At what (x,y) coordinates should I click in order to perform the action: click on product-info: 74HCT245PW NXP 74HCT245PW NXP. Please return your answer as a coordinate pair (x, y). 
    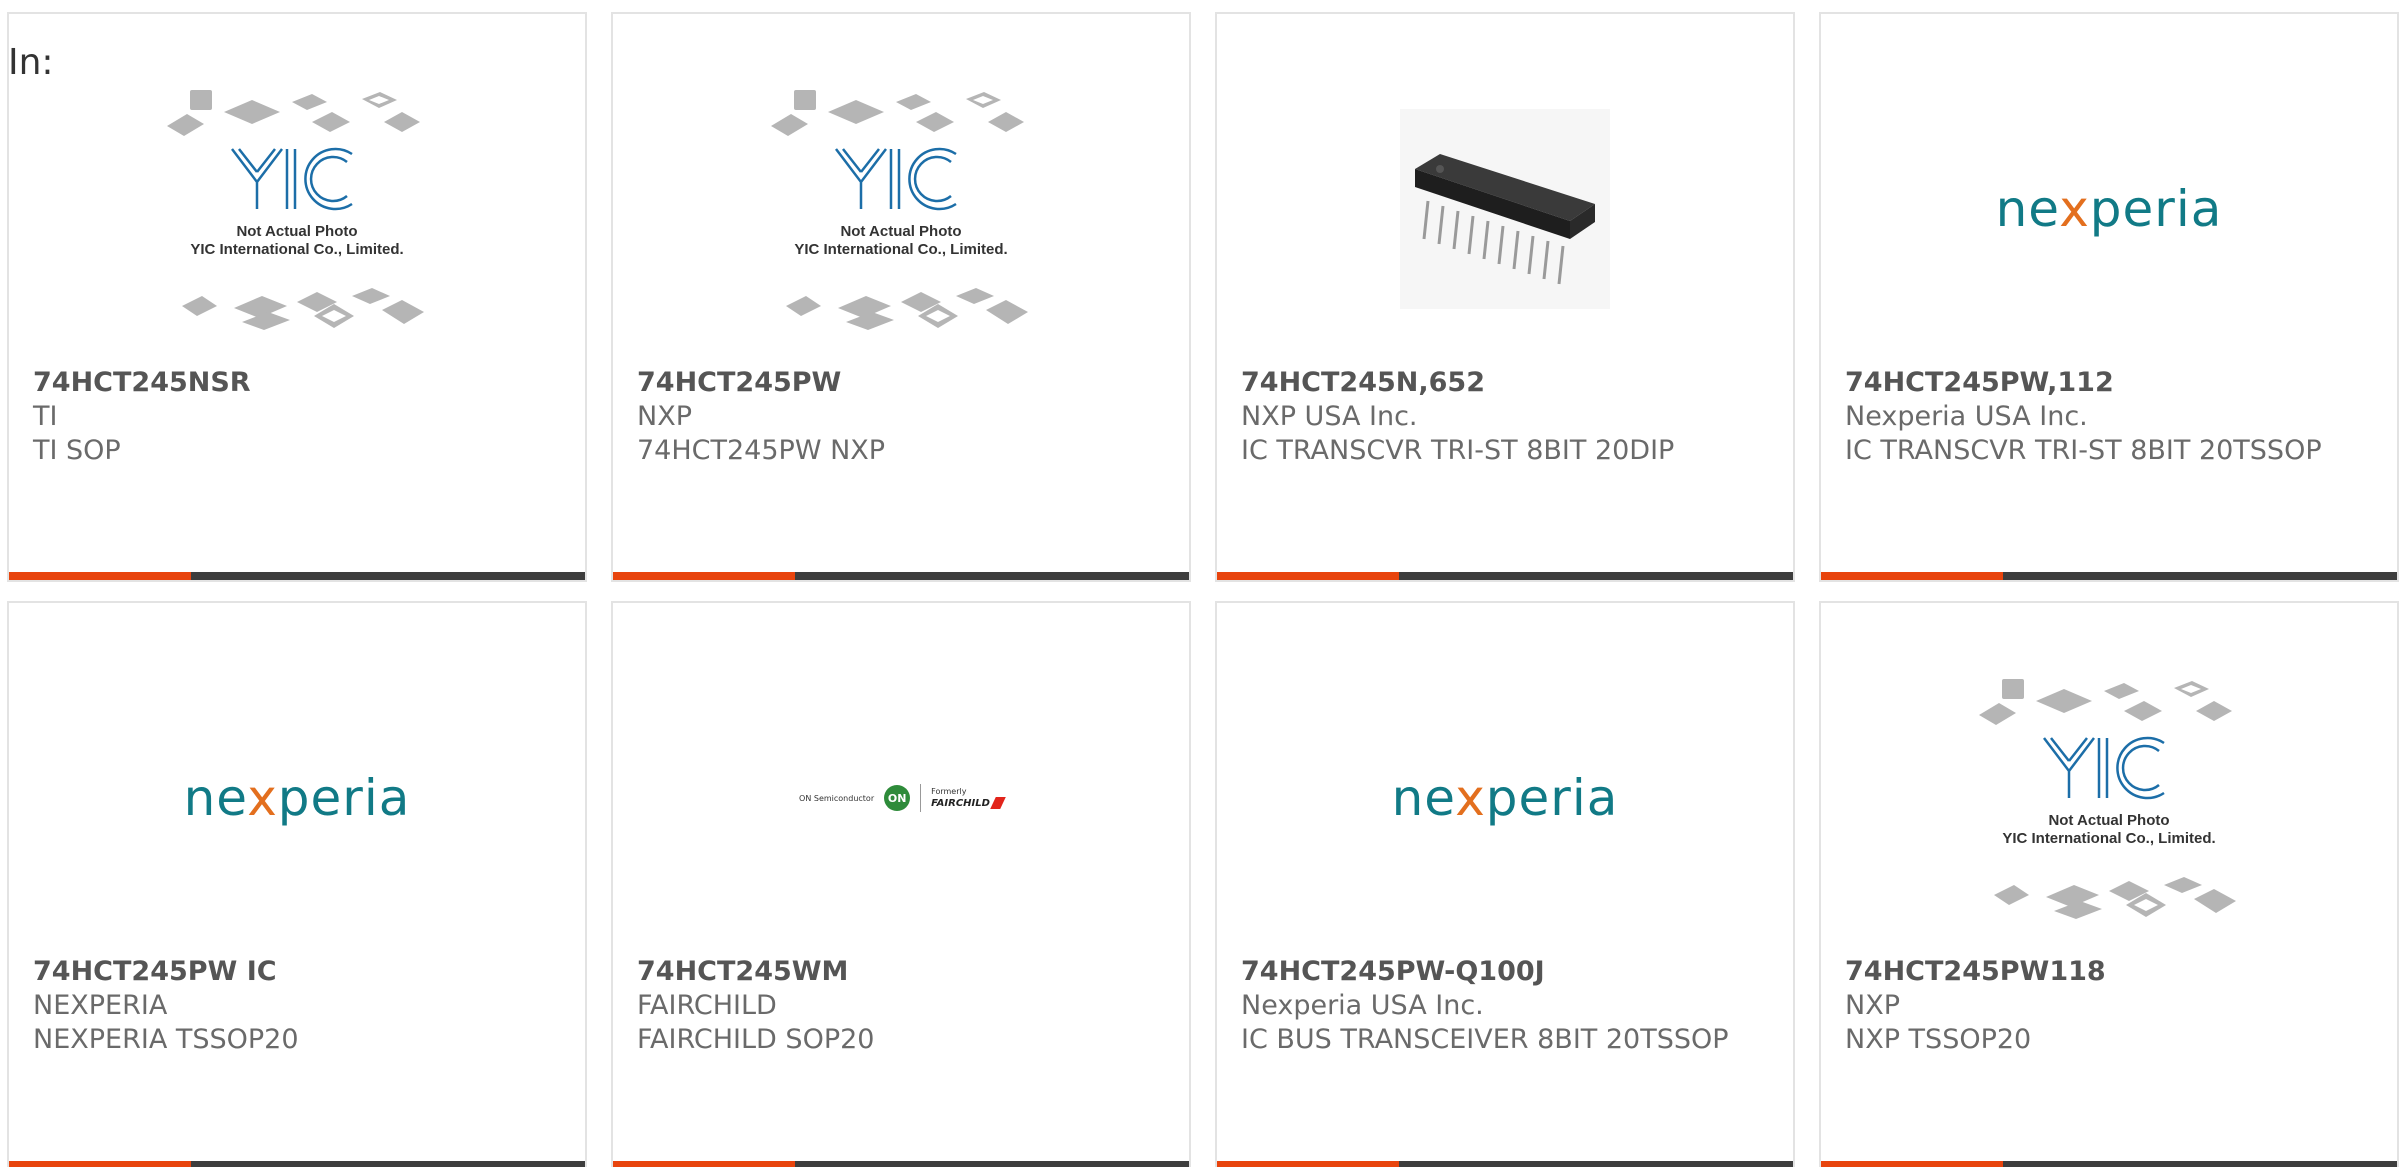
    Looking at the image, I should click on (901, 417).